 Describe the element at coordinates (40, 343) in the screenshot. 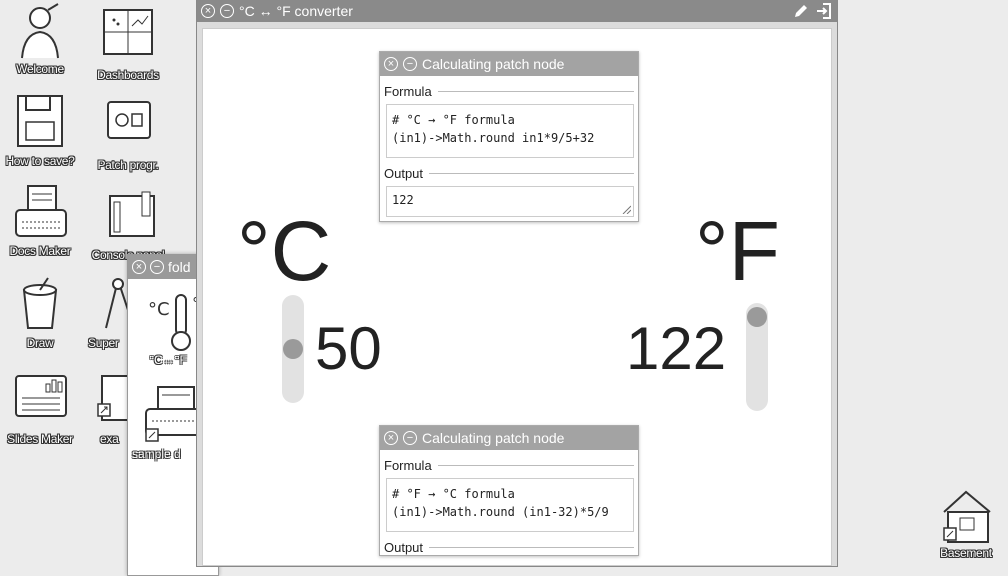

I see `desktop-icon-label: Draw` at that location.